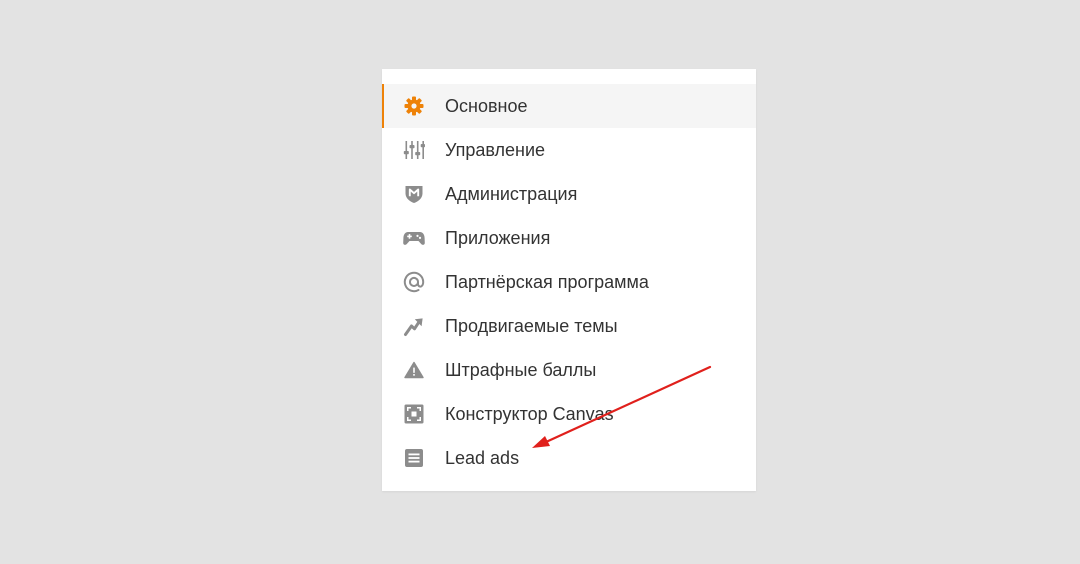 The image size is (1080, 564). Describe the element at coordinates (569, 238) in the screenshot. I see `menu-item-applications: Приложения` at that location.